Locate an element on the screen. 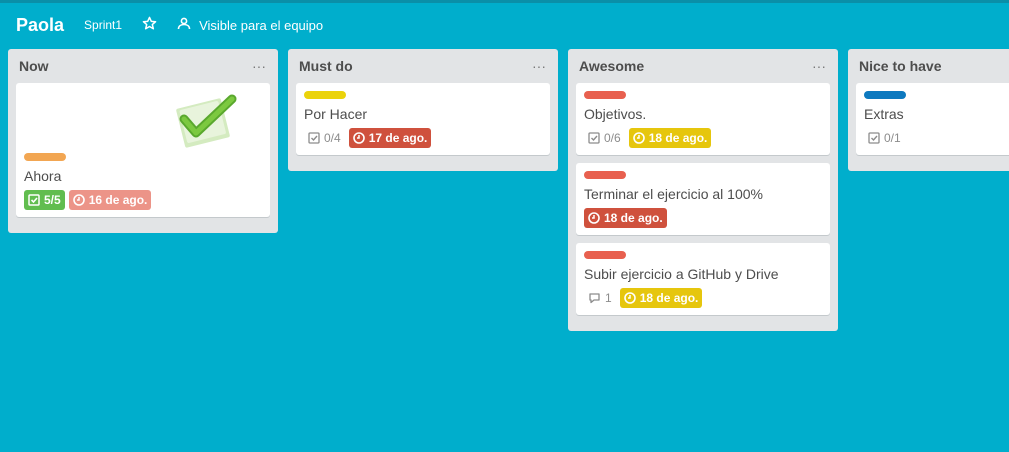 The height and width of the screenshot is (452, 1009). checklist-badge: 5/5 is located at coordinates (44, 200).